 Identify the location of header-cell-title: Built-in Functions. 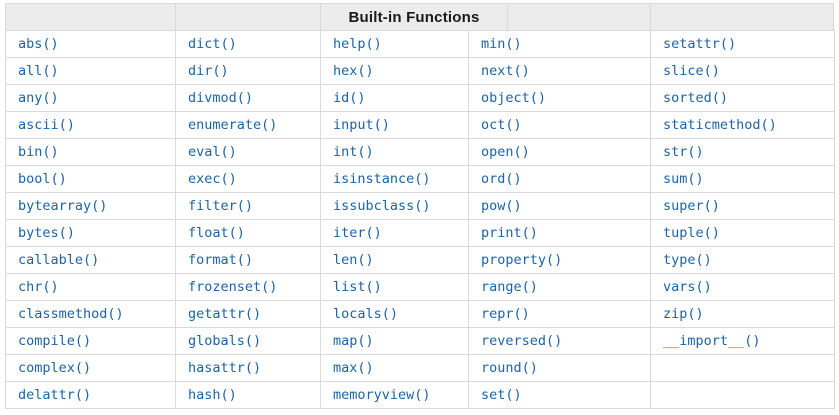
(414, 17).